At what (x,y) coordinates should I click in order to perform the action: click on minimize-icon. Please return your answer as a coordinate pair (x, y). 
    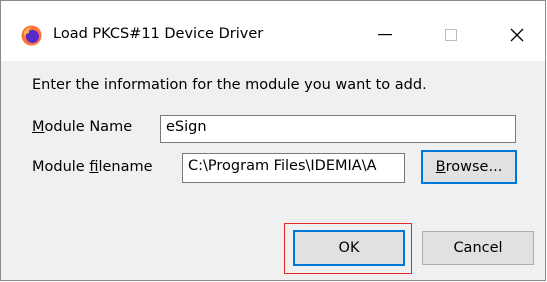
    Looking at the image, I should click on (385, 35).